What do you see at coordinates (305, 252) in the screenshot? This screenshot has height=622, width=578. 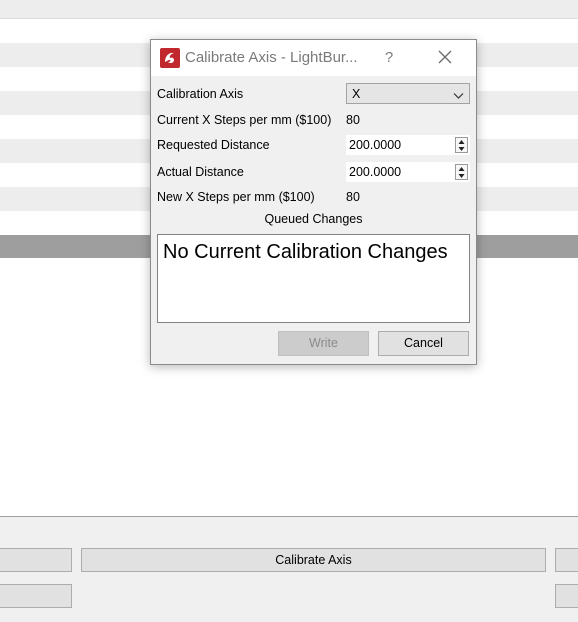 I see `queued-changes-text: No Current Calibration Changes` at bounding box center [305, 252].